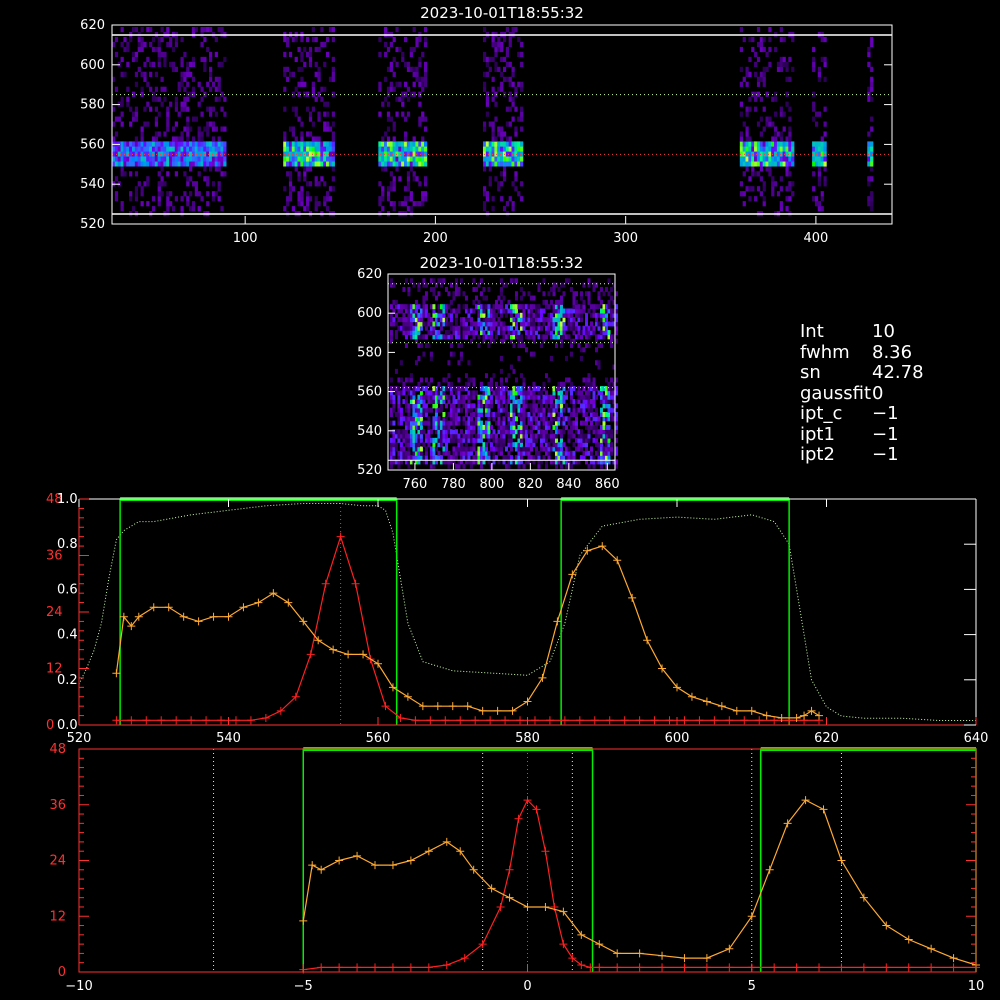 This screenshot has width=1000, height=1000. I want to click on left-scale-label: 0.0, so click(67, 725).